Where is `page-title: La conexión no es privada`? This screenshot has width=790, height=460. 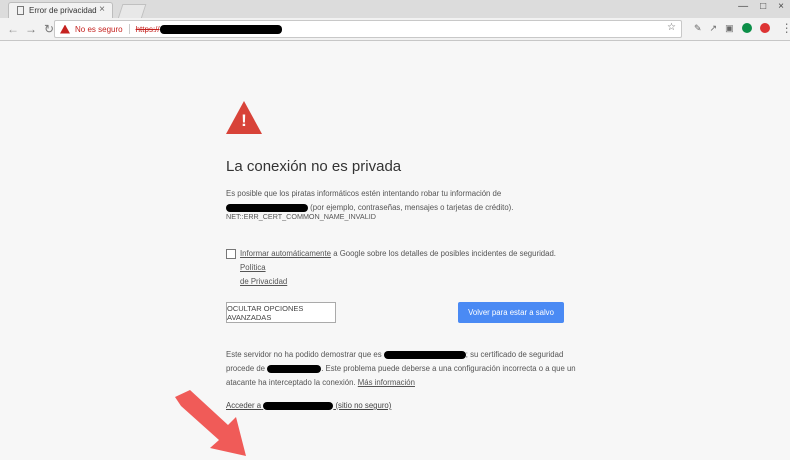
page-title: La conexión no es privada is located at coordinates (314, 166).